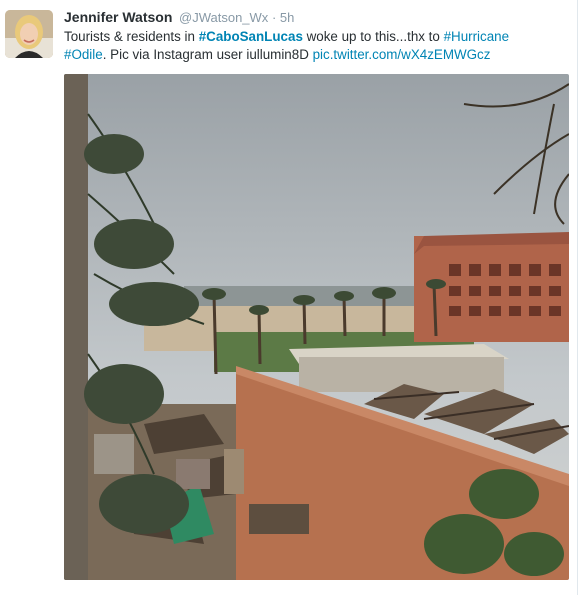 The height and width of the screenshot is (595, 582). I want to click on hashtag-odile: #Odile, so click(83, 54).